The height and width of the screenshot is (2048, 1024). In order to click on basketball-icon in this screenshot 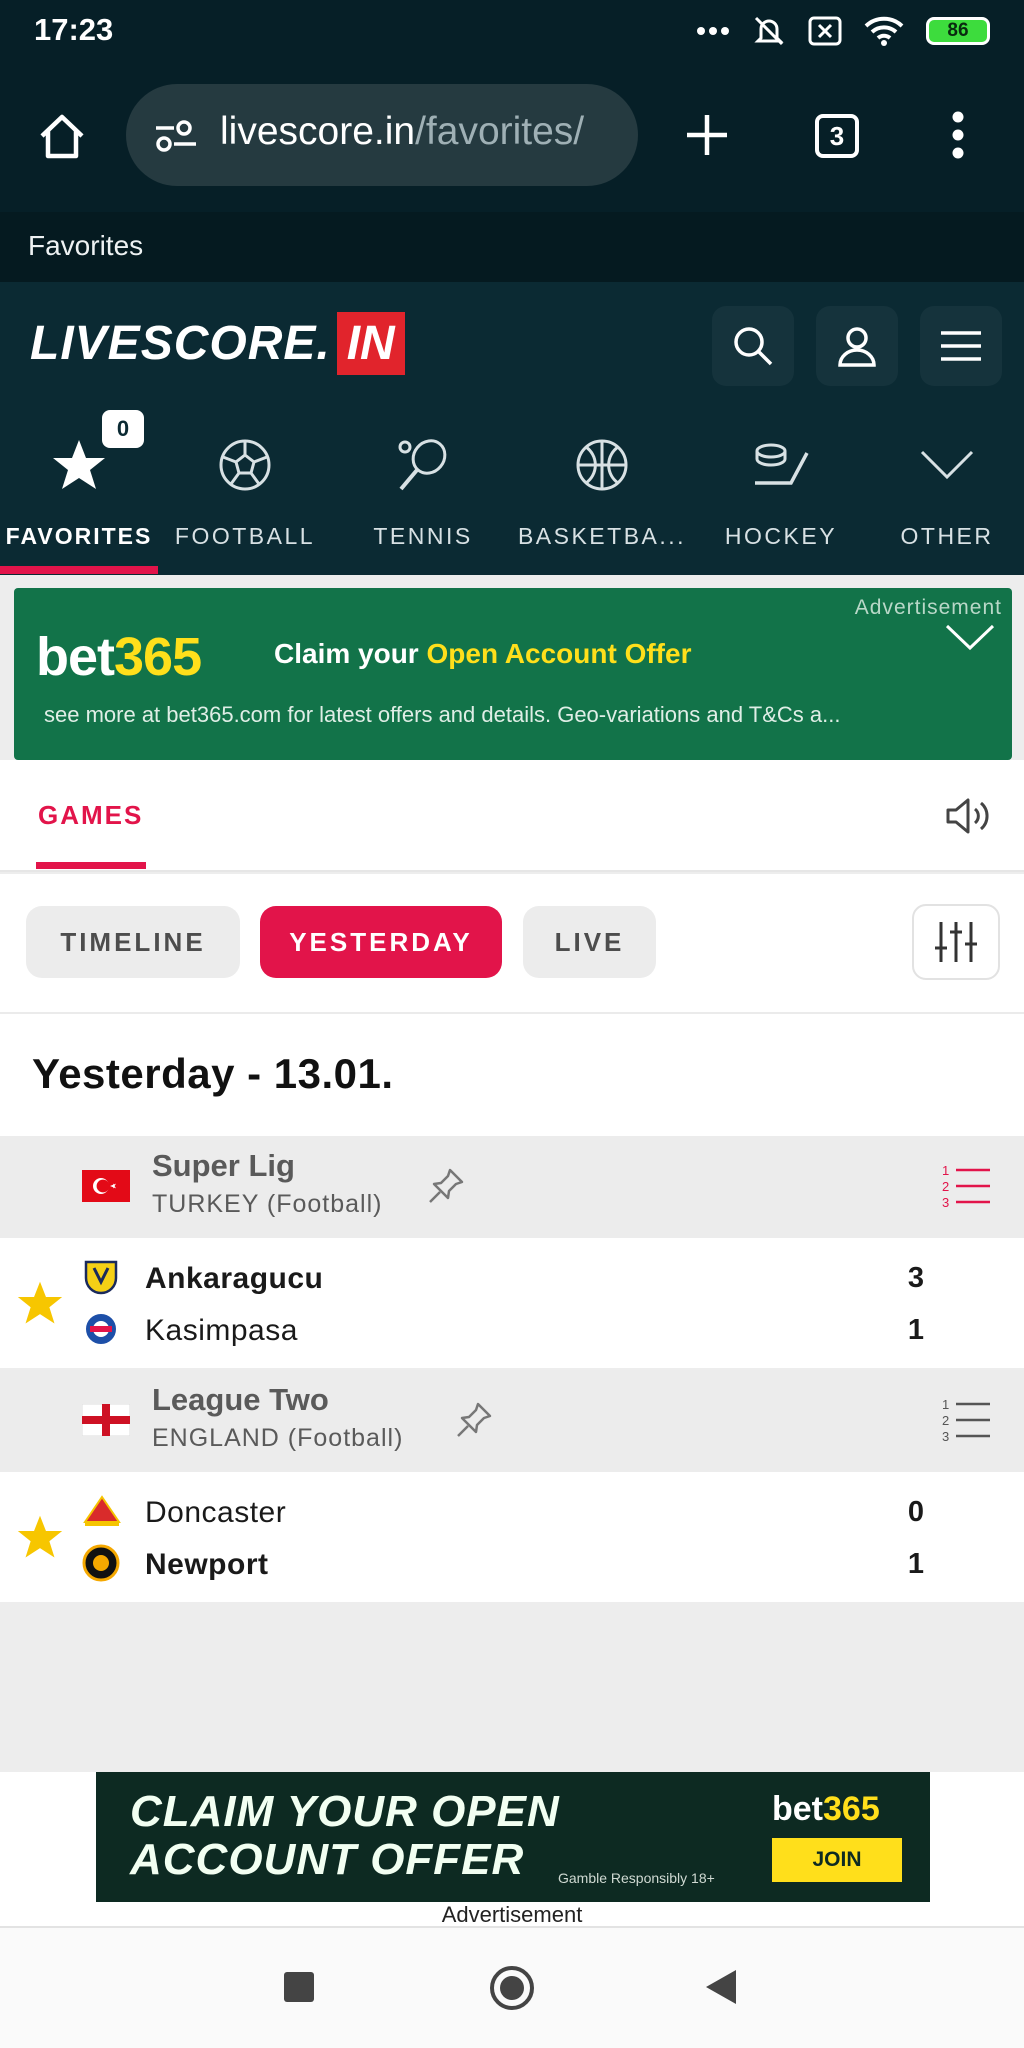, I will do `click(602, 465)`.